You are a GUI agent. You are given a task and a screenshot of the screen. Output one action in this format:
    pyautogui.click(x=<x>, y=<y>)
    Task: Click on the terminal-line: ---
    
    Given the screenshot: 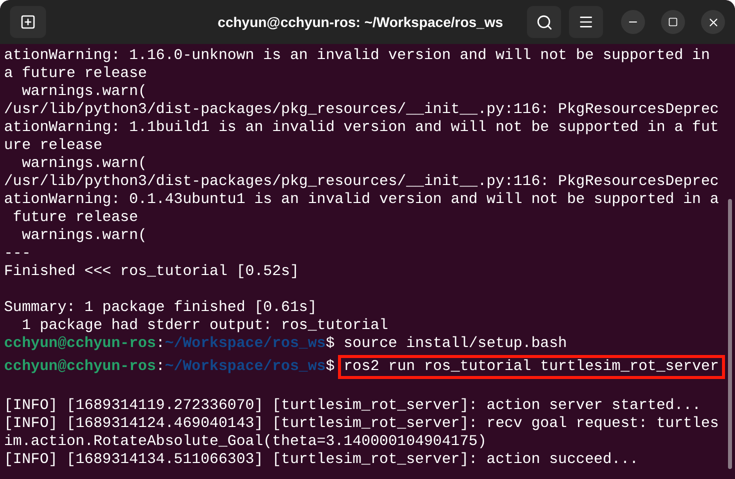 What is the action you would take?
    pyautogui.click(x=18, y=254)
    